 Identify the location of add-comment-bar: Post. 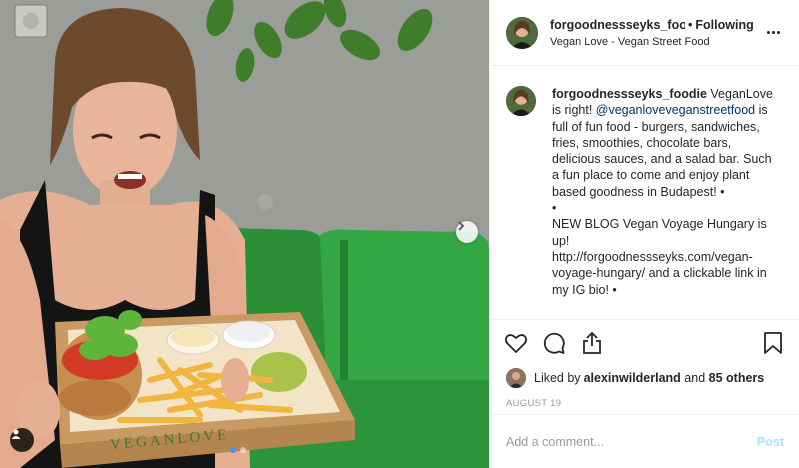
(644, 441).